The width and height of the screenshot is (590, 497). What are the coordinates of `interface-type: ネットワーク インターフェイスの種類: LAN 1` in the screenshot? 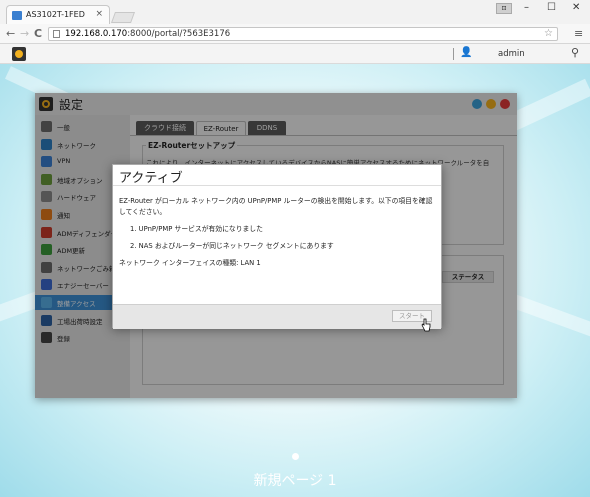 It's located at (190, 263).